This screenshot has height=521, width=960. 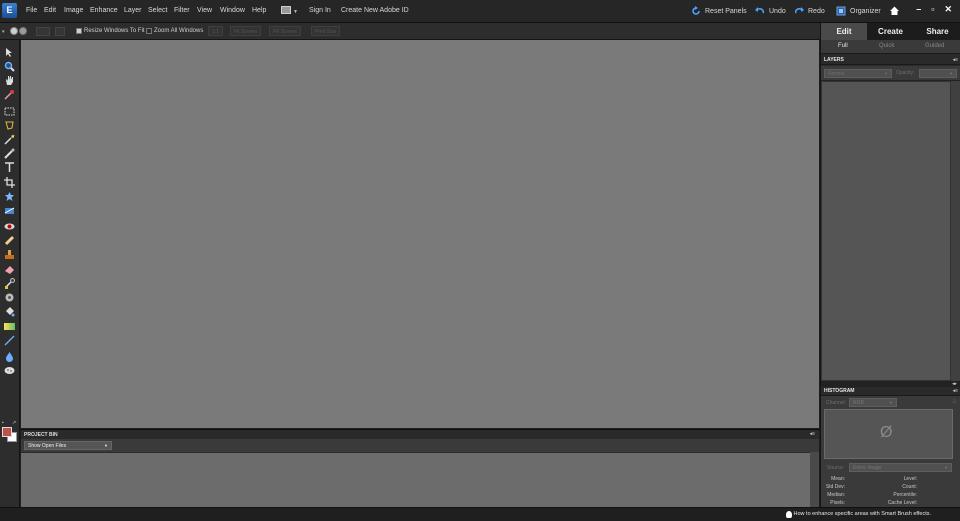 What do you see at coordinates (9, 269) in the screenshot?
I see `eraser-icon` at bounding box center [9, 269].